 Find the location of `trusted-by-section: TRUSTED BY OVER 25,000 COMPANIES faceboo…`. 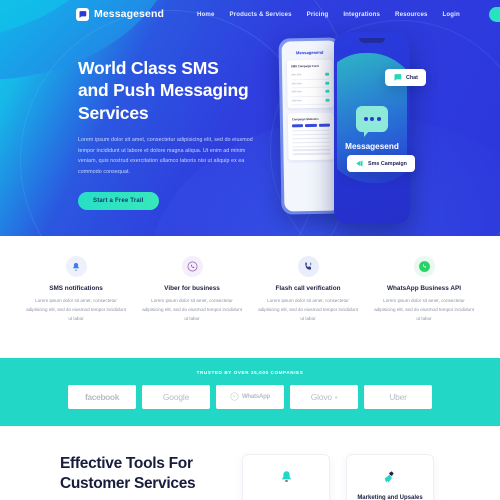

trusted-by-section: TRUSTED BY OVER 25,000 COMPANIES faceboo… is located at coordinates (250, 392).